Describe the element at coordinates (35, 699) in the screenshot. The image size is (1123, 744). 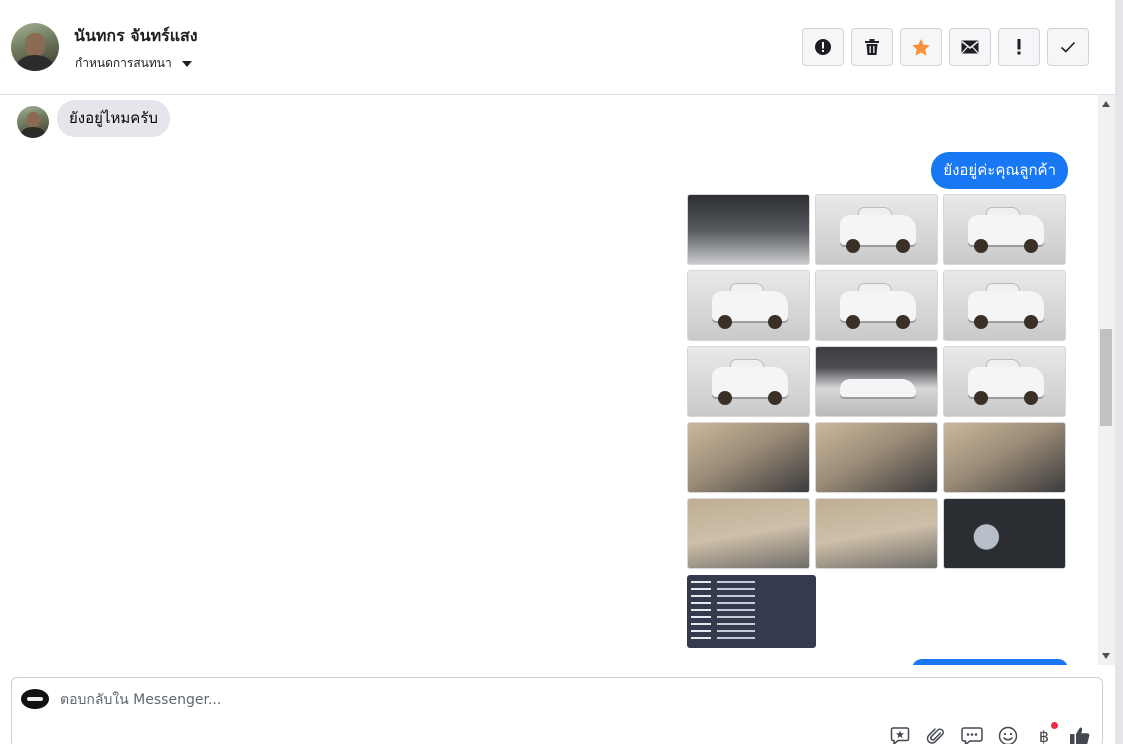
I see `page-avatar` at that location.